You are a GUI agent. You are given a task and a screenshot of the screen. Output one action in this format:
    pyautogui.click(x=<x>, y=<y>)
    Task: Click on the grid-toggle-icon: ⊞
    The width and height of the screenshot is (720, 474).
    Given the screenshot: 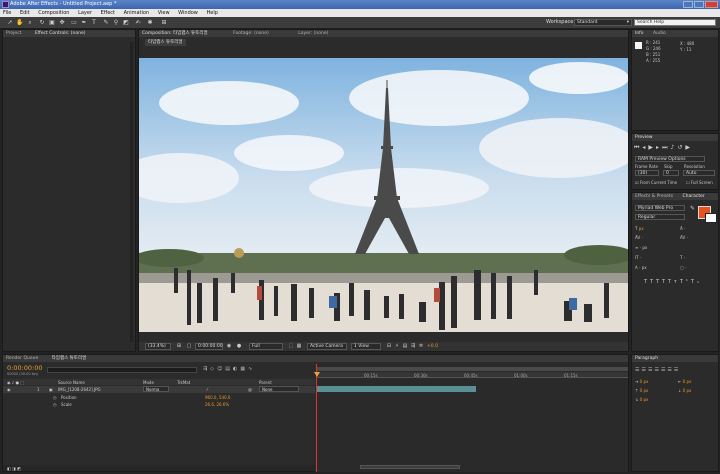 What is the action you would take?
    pyautogui.click(x=179, y=346)
    